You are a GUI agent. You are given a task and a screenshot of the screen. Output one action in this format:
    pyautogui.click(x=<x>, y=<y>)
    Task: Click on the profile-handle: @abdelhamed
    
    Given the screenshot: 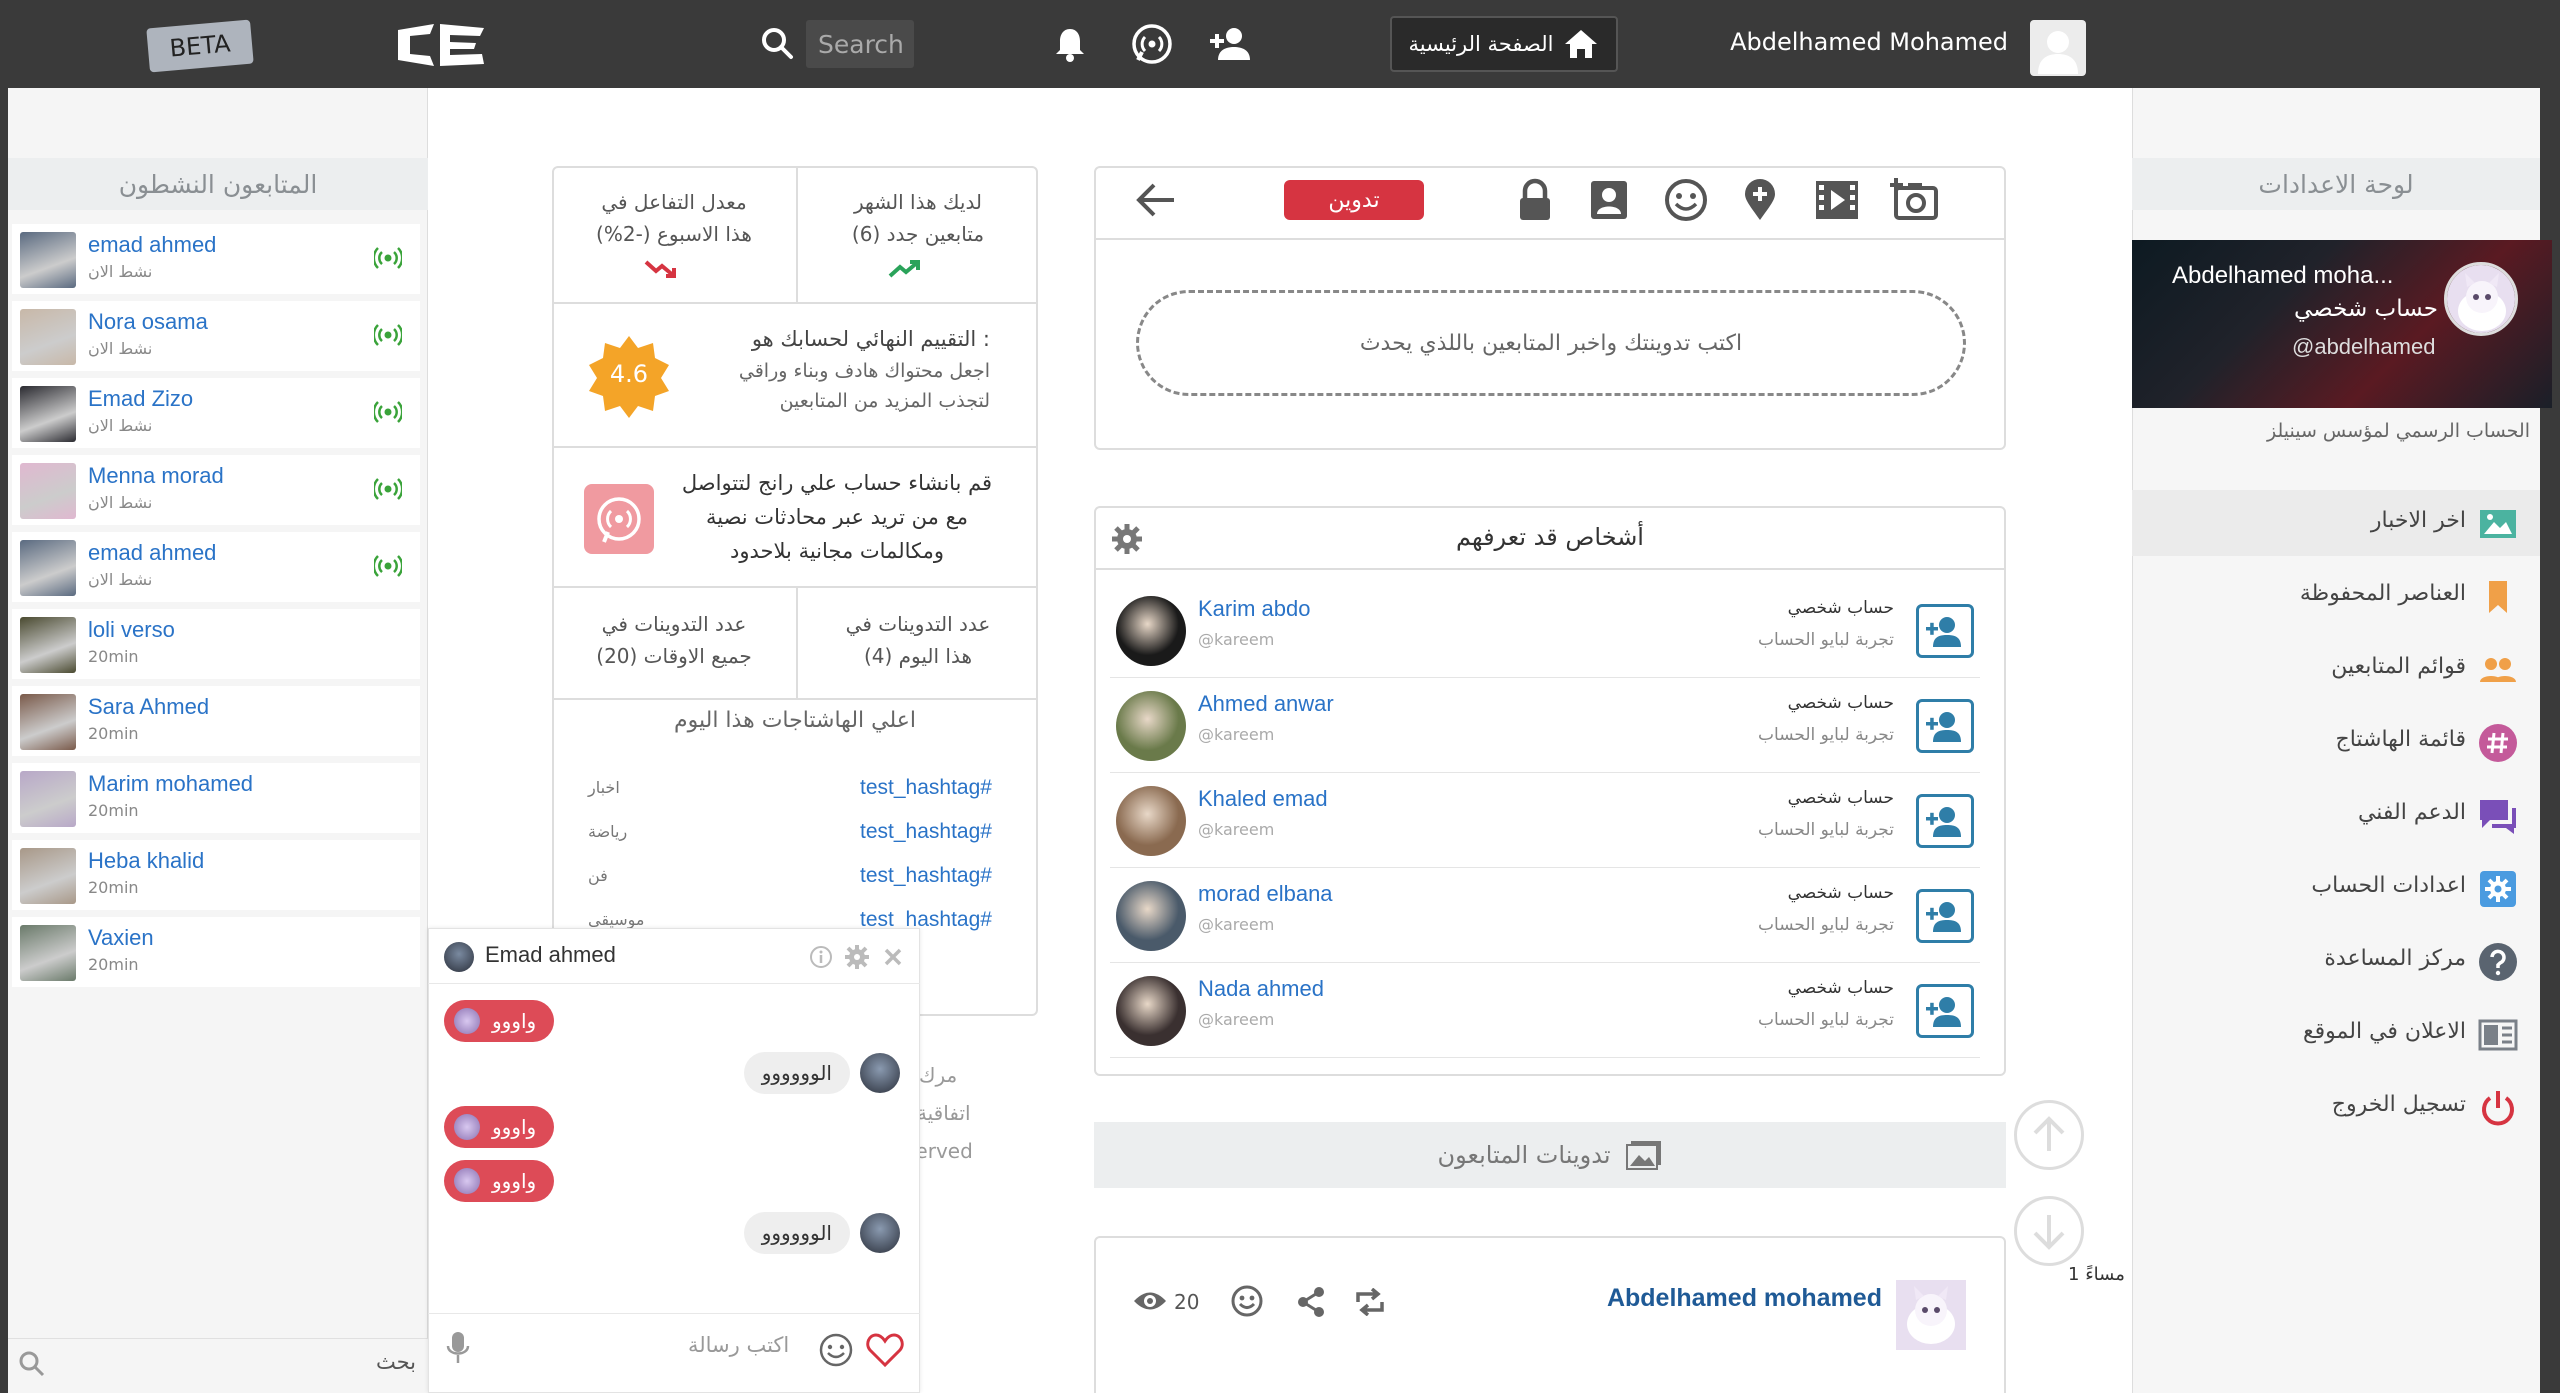 What is the action you would take?
    pyautogui.click(x=2364, y=346)
    